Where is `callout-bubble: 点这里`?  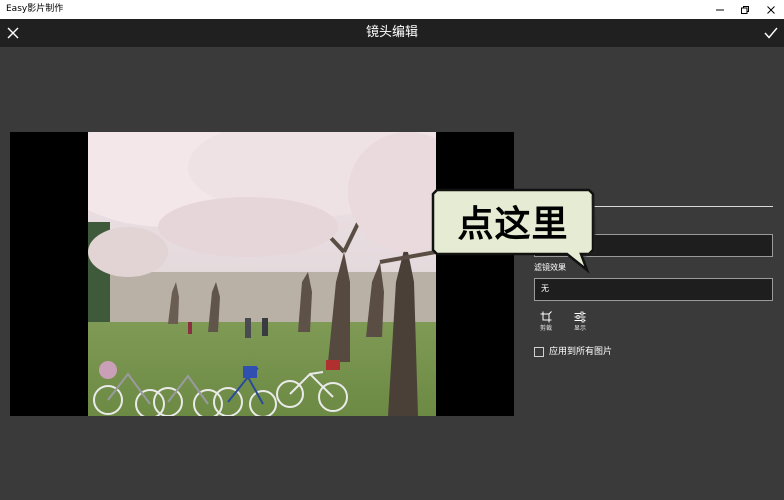
callout-bubble: 点这里 is located at coordinates (514, 230).